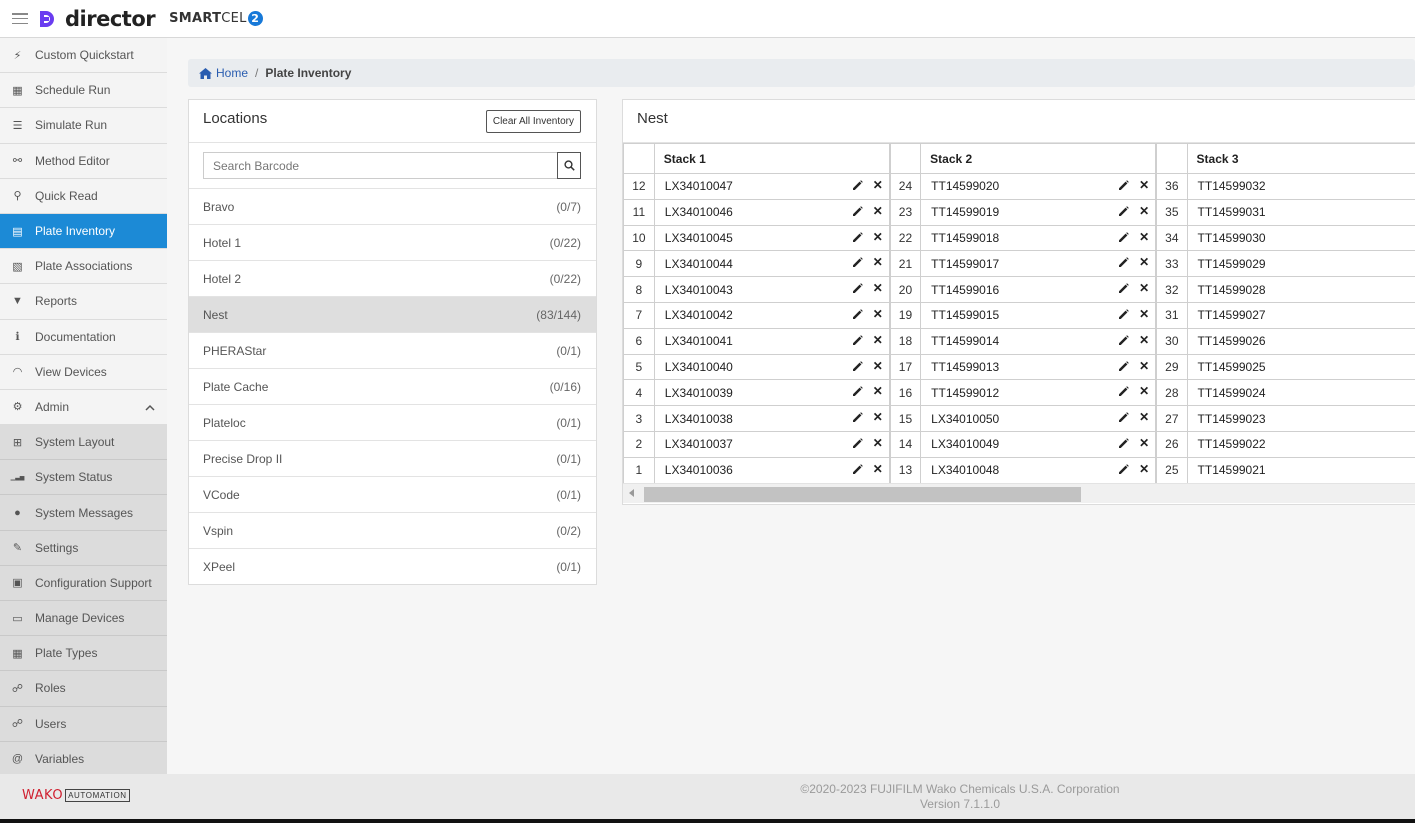 The image size is (1415, 823). I want to click on clear-all-inventory-button: Clear All Inventory, so click(533, 121).